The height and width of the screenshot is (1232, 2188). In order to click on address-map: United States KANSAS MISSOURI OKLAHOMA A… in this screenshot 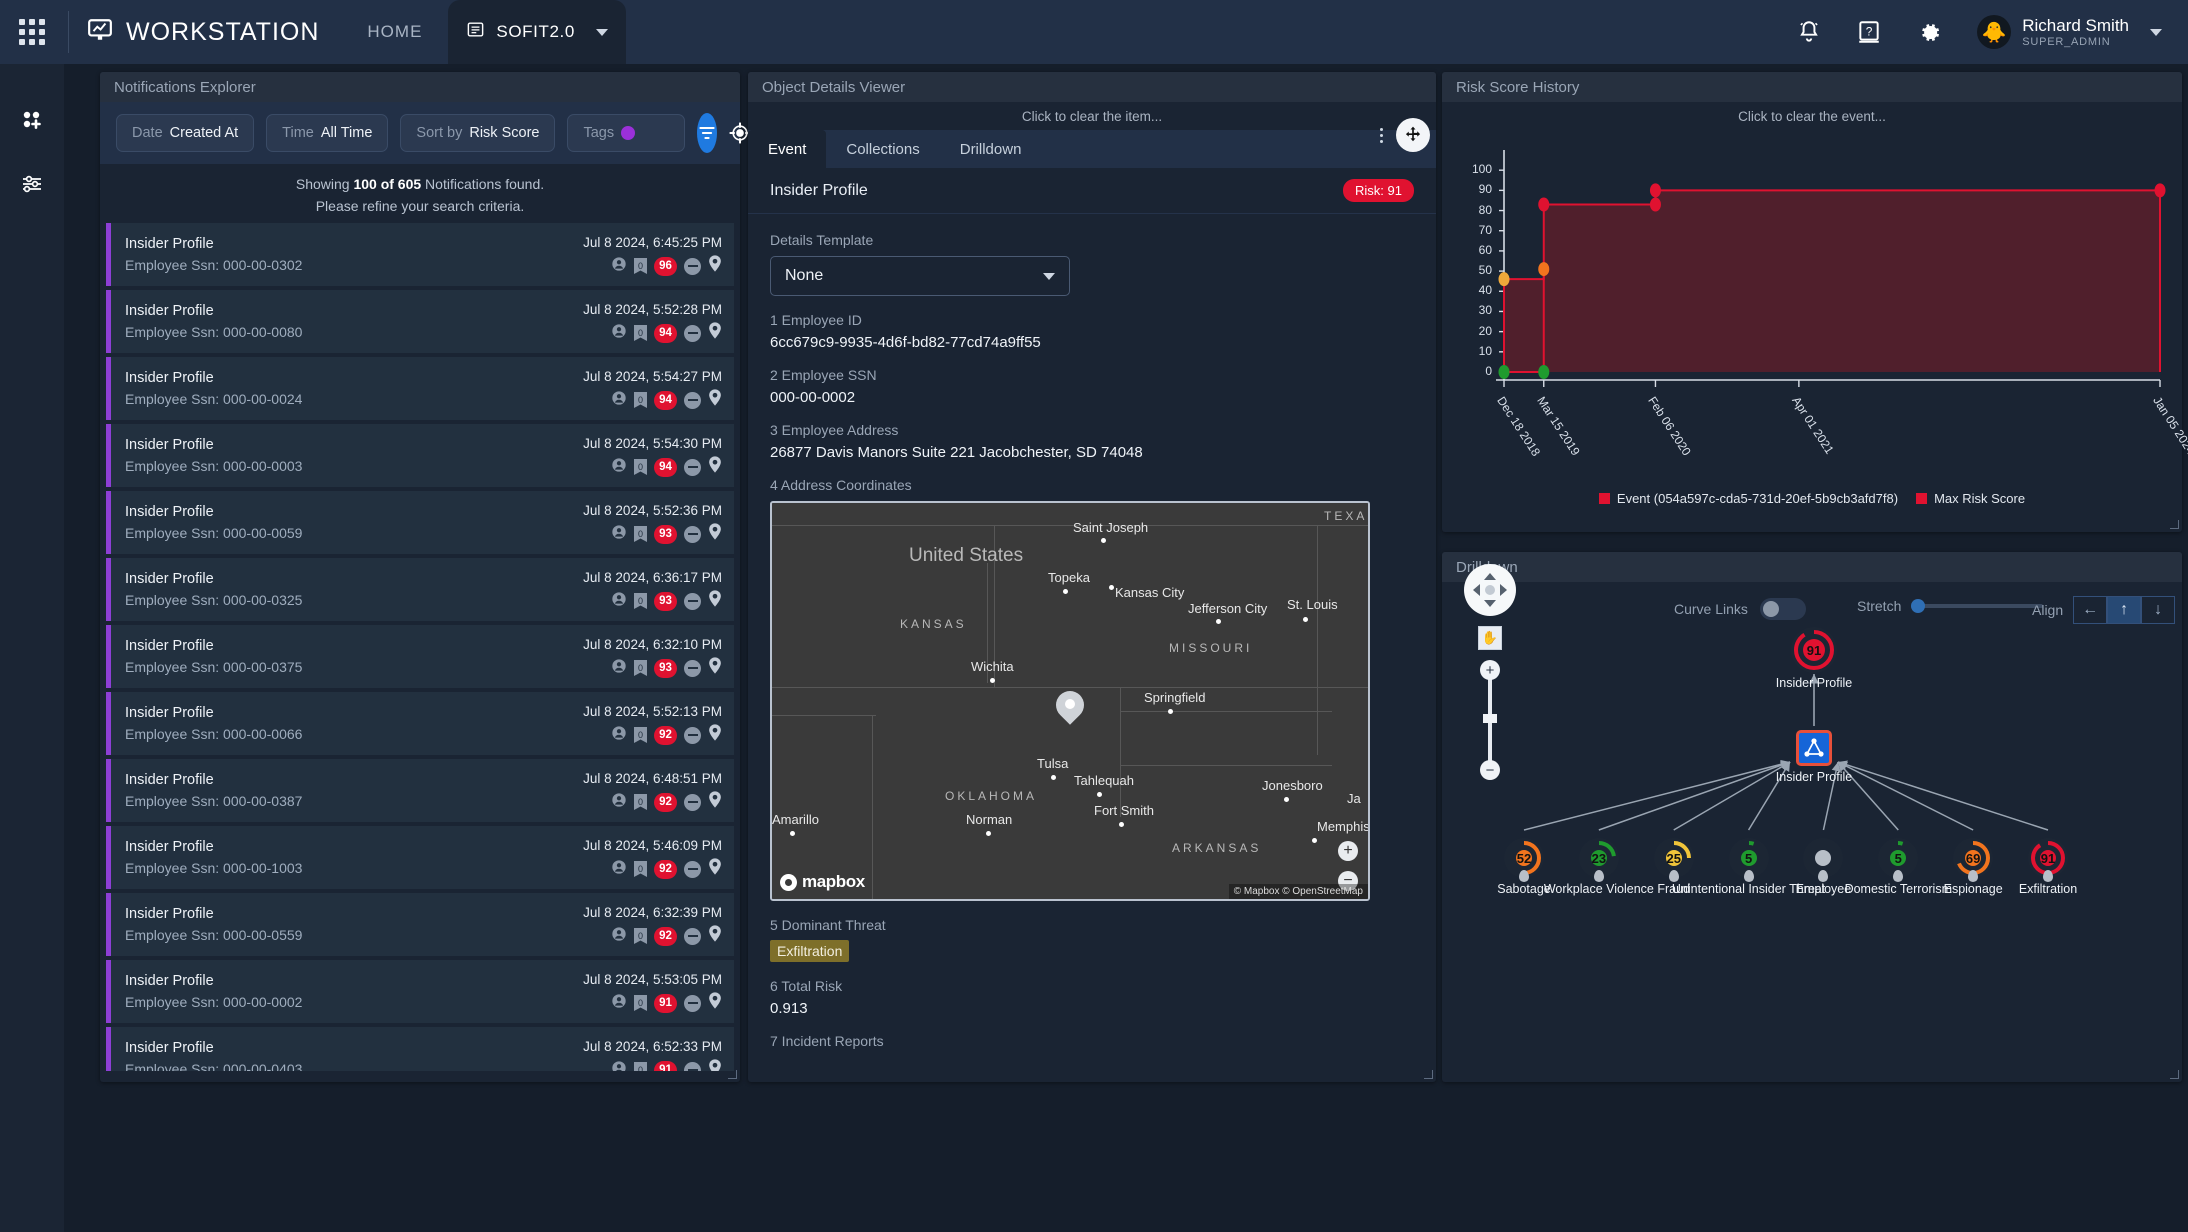, I will do `click(1070, 701)`.